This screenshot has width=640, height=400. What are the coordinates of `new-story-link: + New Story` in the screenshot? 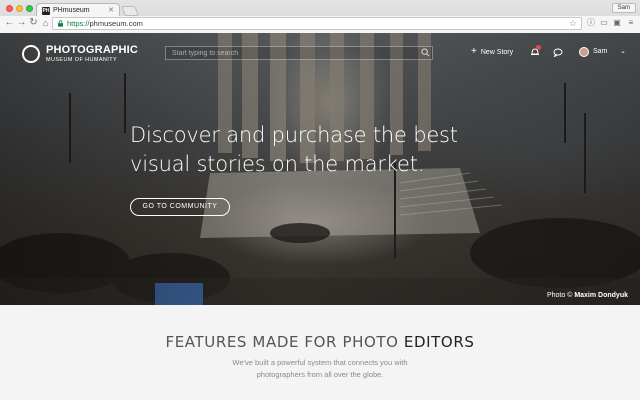 It's located at (492, 52).